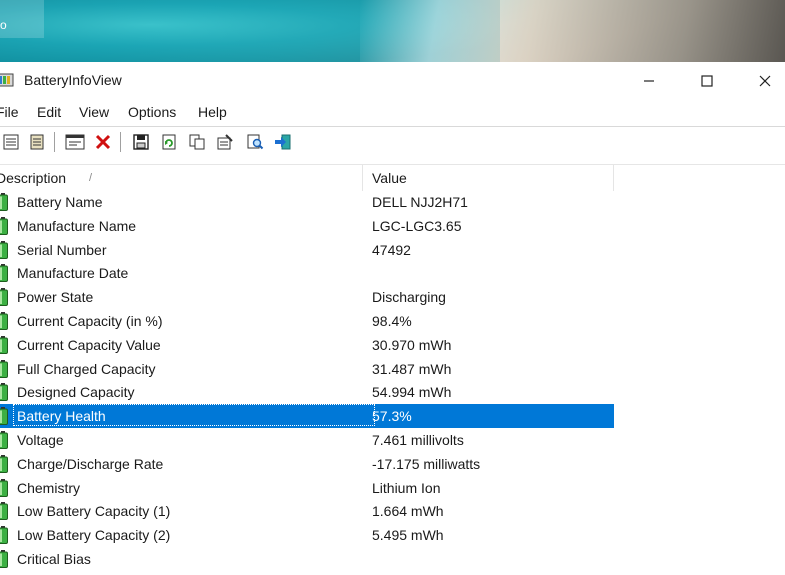 This screenshot has height=575, width=785. I want to click on window-button, so click(75, 142).